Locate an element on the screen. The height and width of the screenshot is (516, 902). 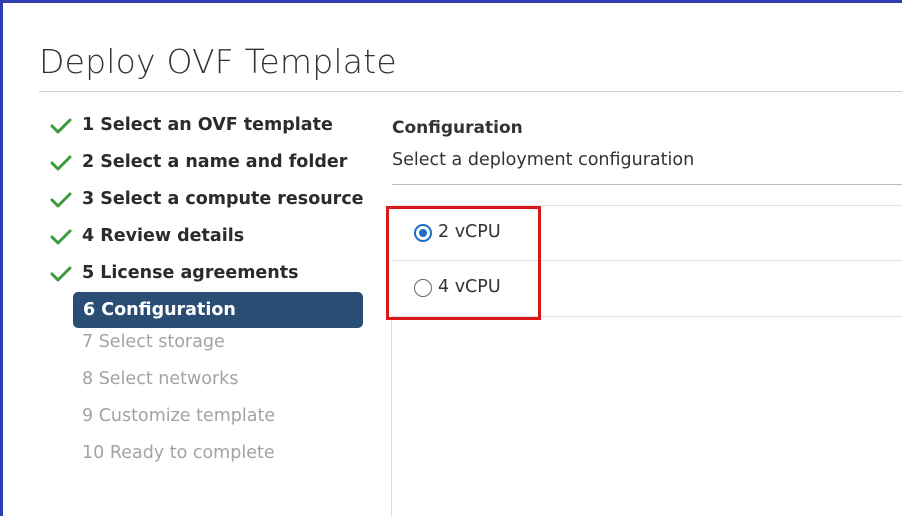
step-label: 5 License agreements is located at coordinates (190, 273).